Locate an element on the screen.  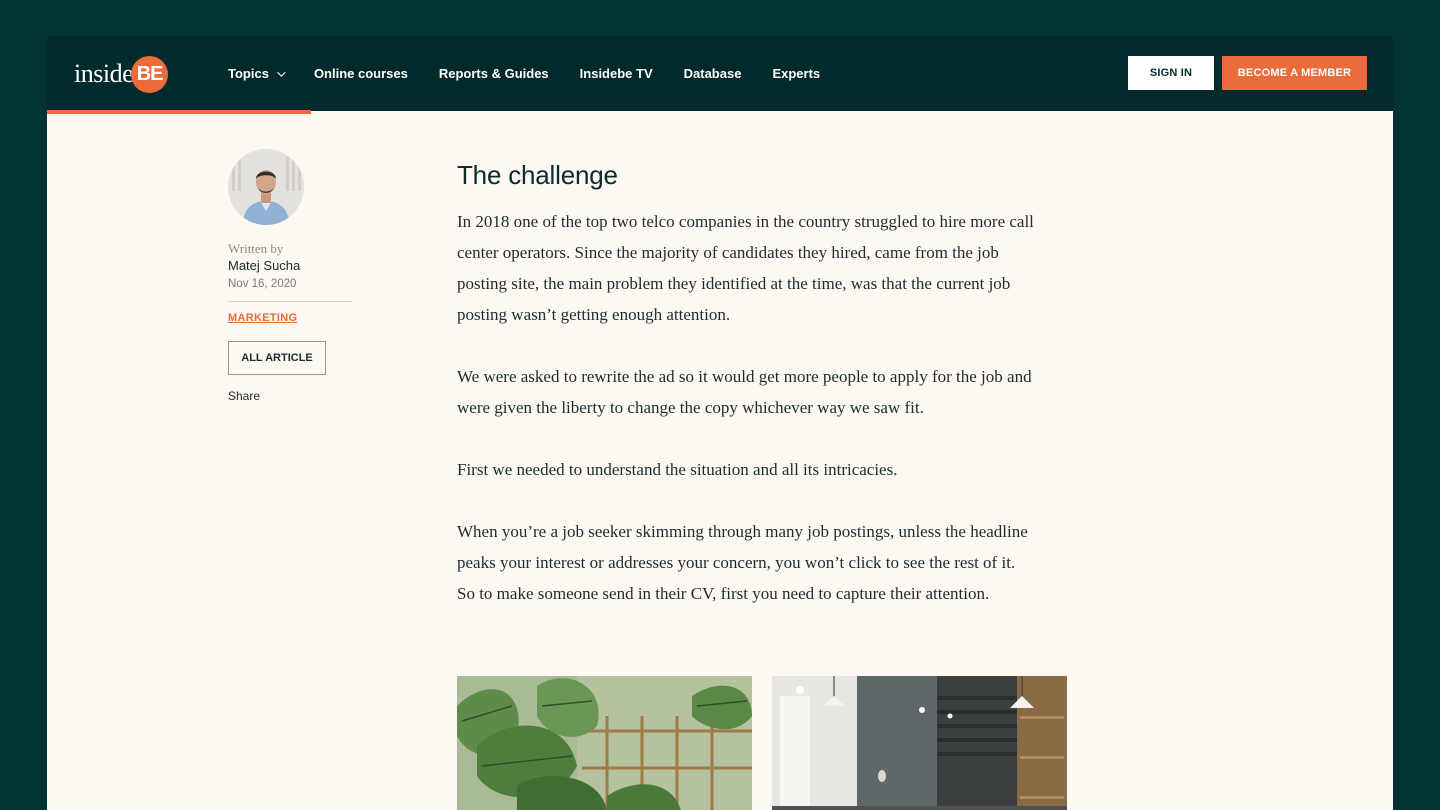
author-name: Matej Sucha is located at coordinates (264, 265).